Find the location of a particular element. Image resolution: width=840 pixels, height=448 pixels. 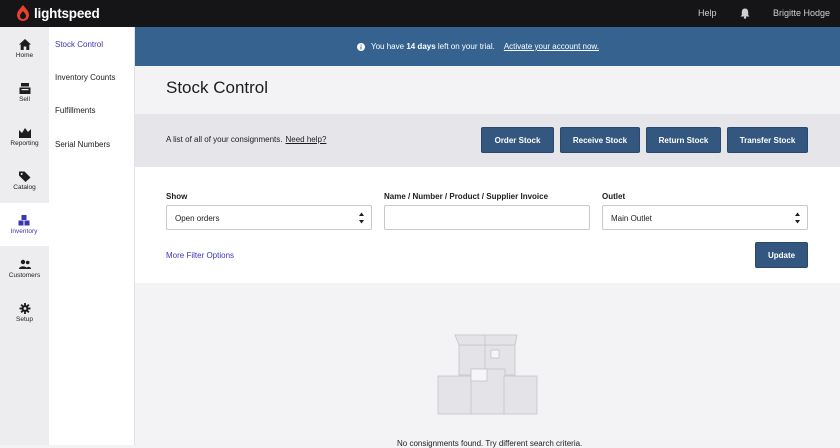

nav-catalog: Catalog is located at coordinates (24, 180).